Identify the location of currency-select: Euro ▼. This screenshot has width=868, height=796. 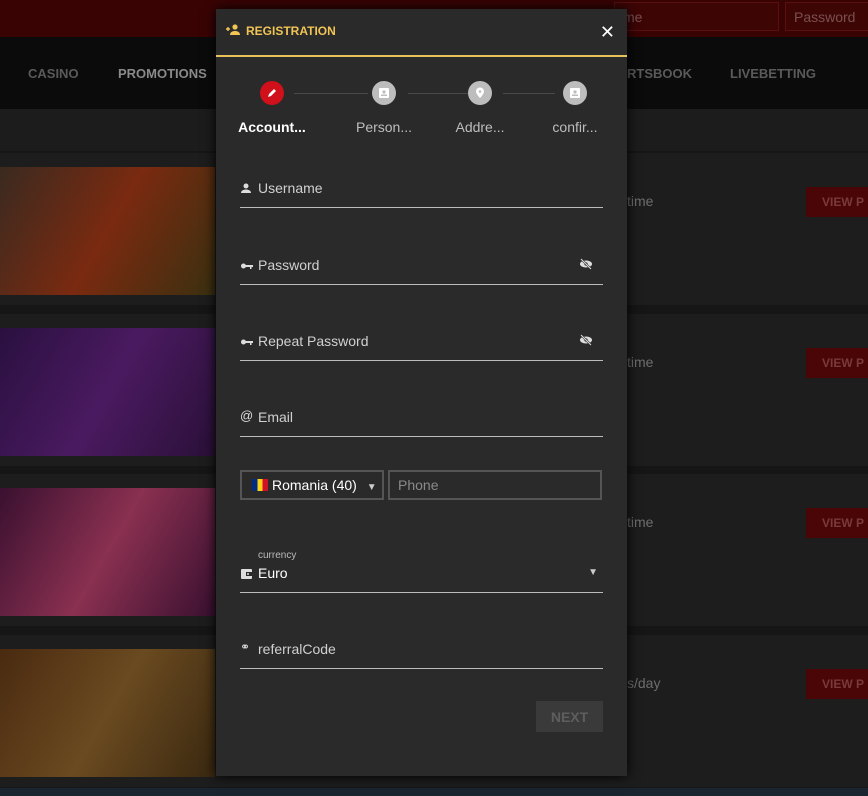
(421, 577).